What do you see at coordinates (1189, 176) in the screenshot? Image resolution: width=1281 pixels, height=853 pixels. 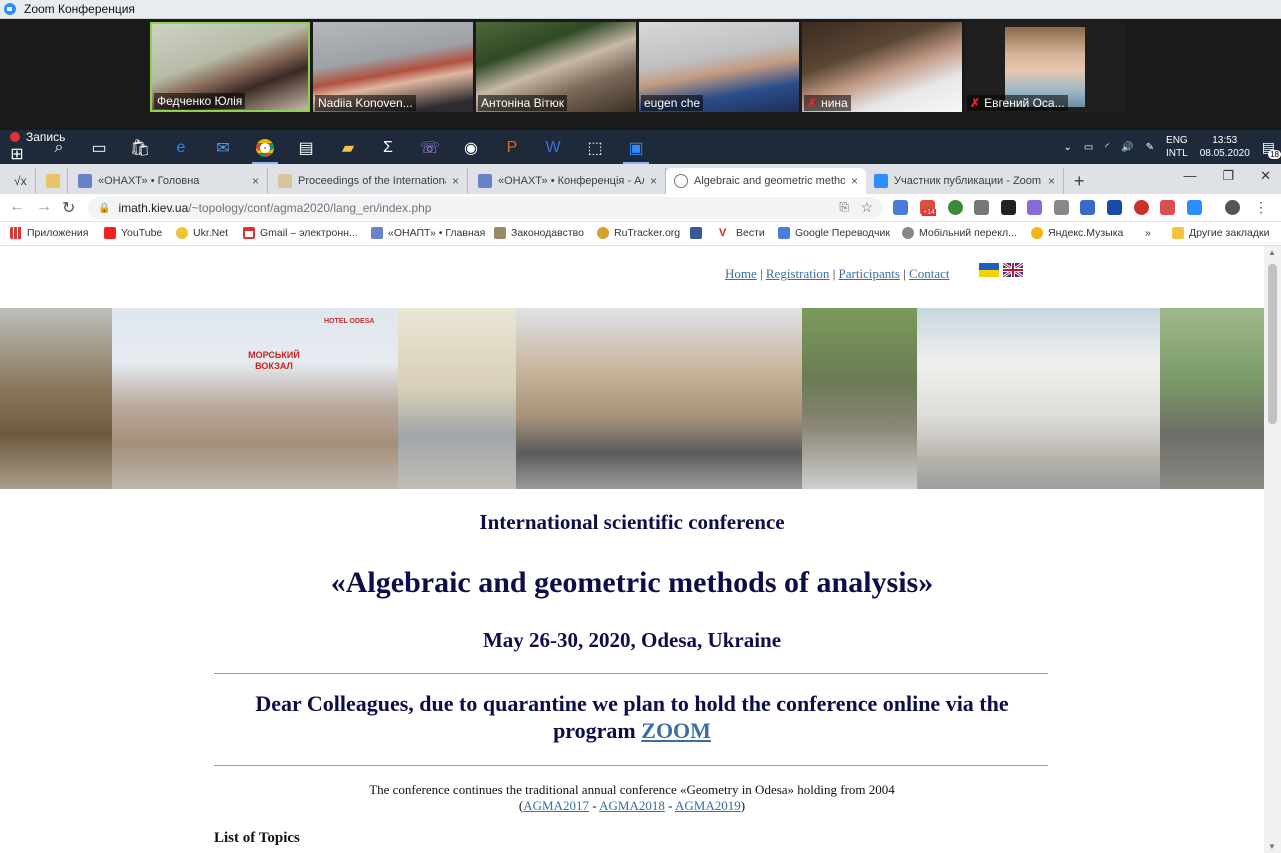 I see `minimize-icon: —` at bounding box center [1189, 176].